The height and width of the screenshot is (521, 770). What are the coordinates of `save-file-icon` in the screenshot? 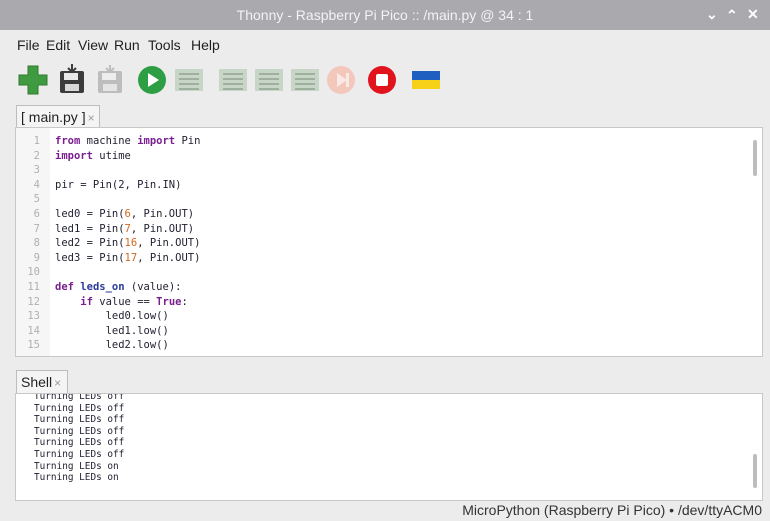 It's located at (110, 79).